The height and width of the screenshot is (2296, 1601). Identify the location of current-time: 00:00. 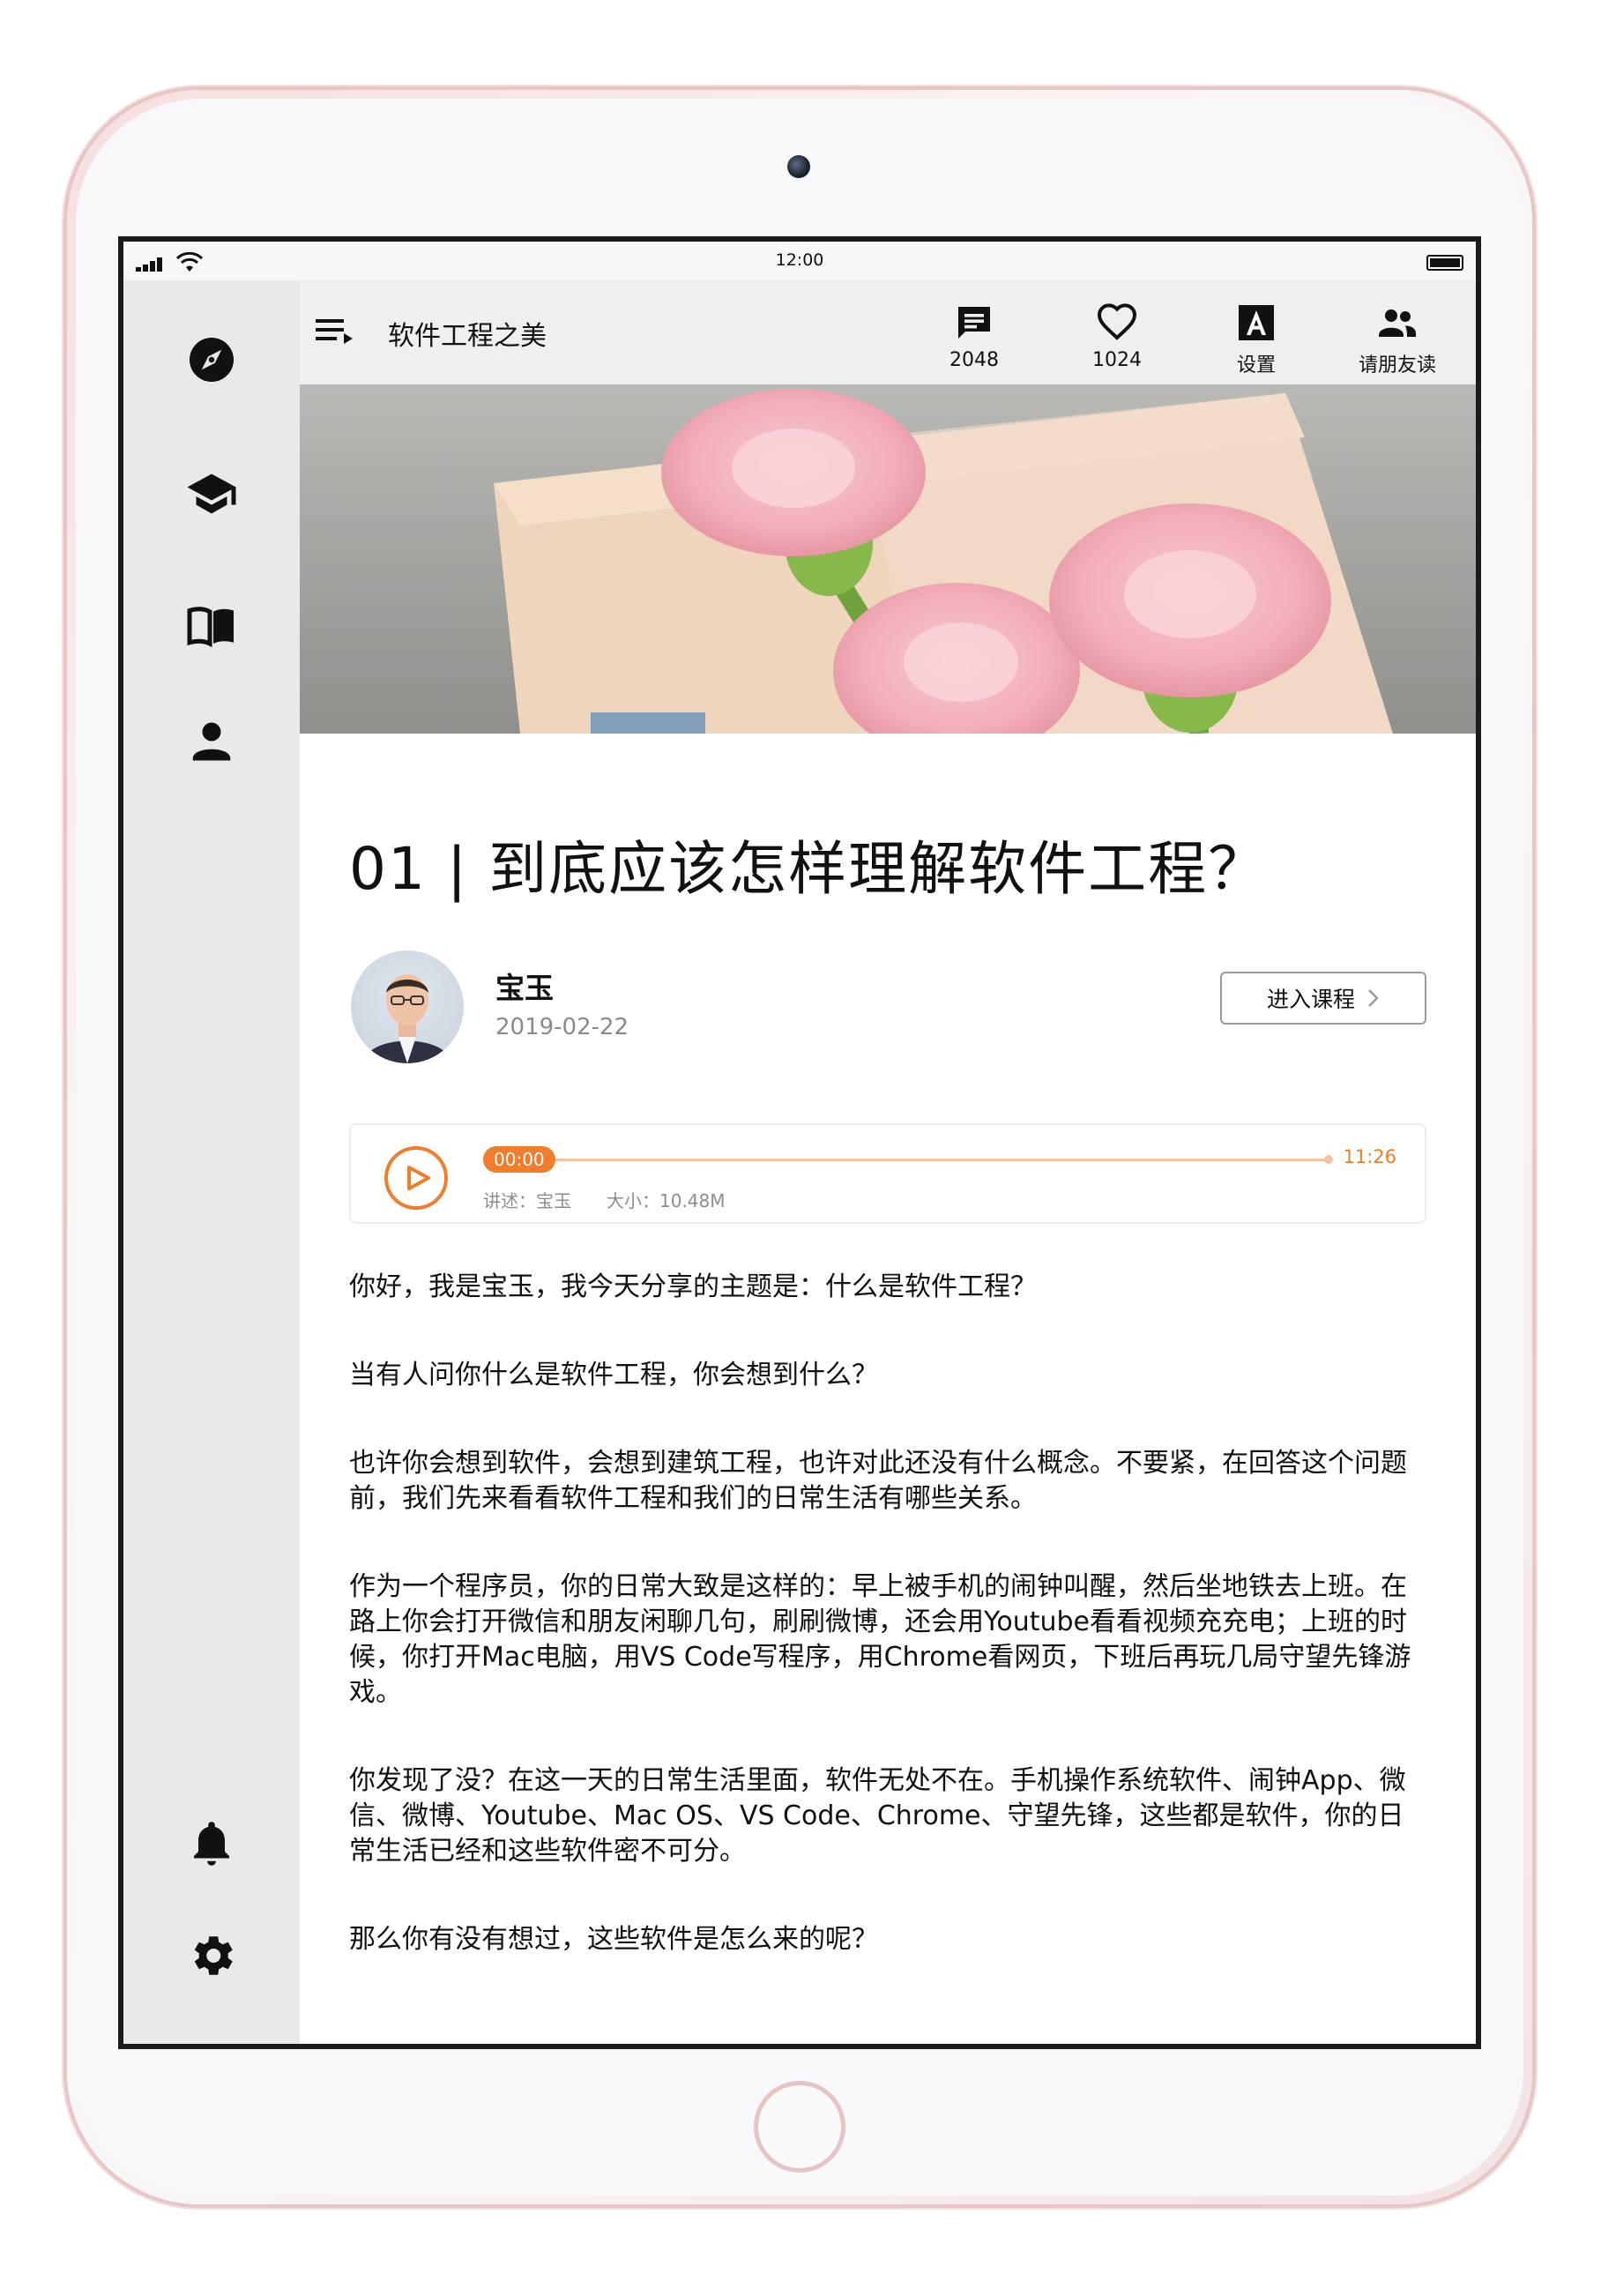
(519, 1159).